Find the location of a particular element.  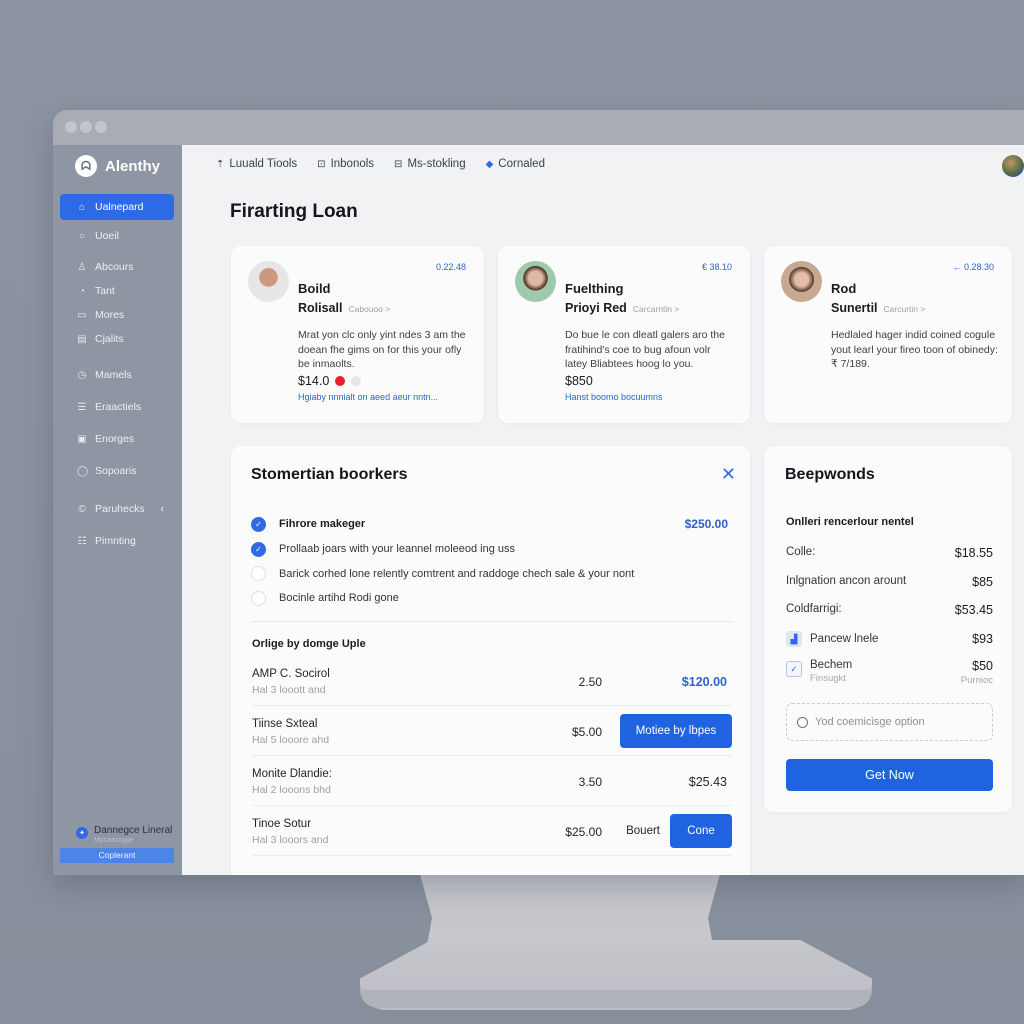

maximize-window-button is located at coordinates (101, 127).